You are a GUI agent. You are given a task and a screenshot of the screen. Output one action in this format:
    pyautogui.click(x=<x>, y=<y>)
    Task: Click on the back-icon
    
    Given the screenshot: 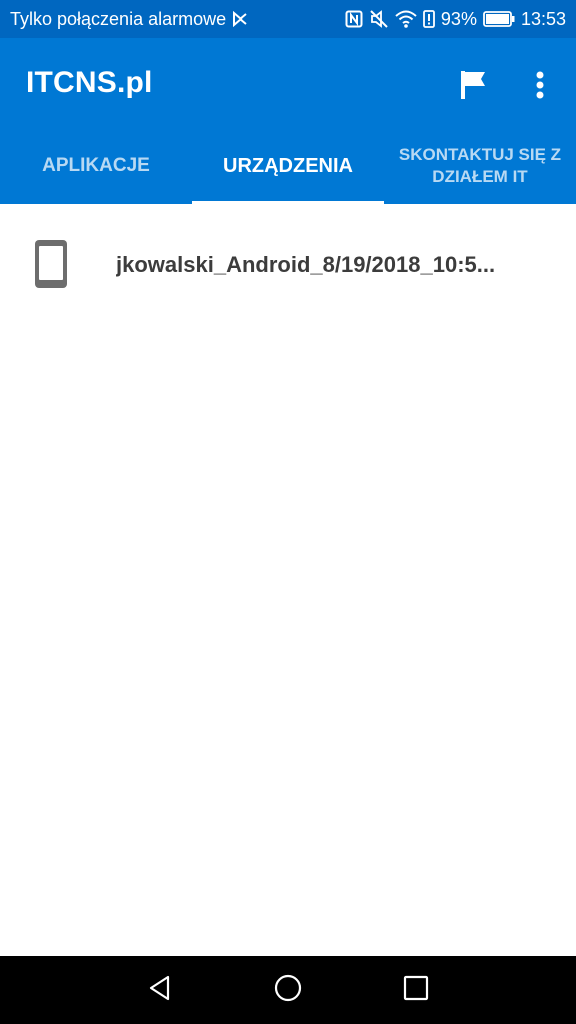 What is the action you would take?
    pyautogui.click(x=160, y=990)
    